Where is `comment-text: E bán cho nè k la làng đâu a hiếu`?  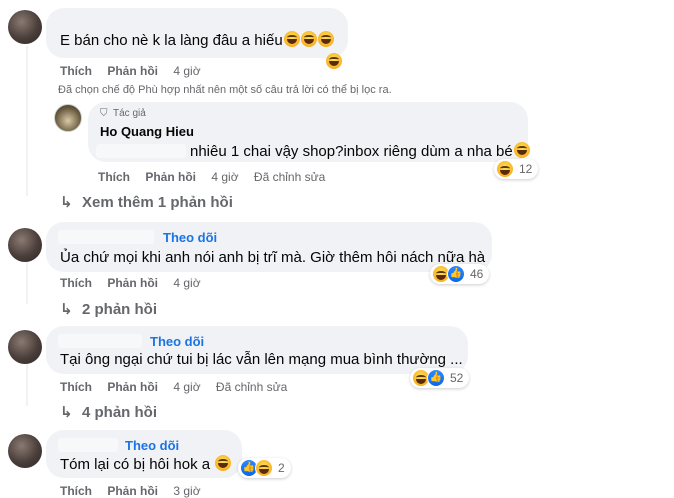 comment-text: E bán cho nè k la làng đâu a hiếu is located at coordinates (171, 40).